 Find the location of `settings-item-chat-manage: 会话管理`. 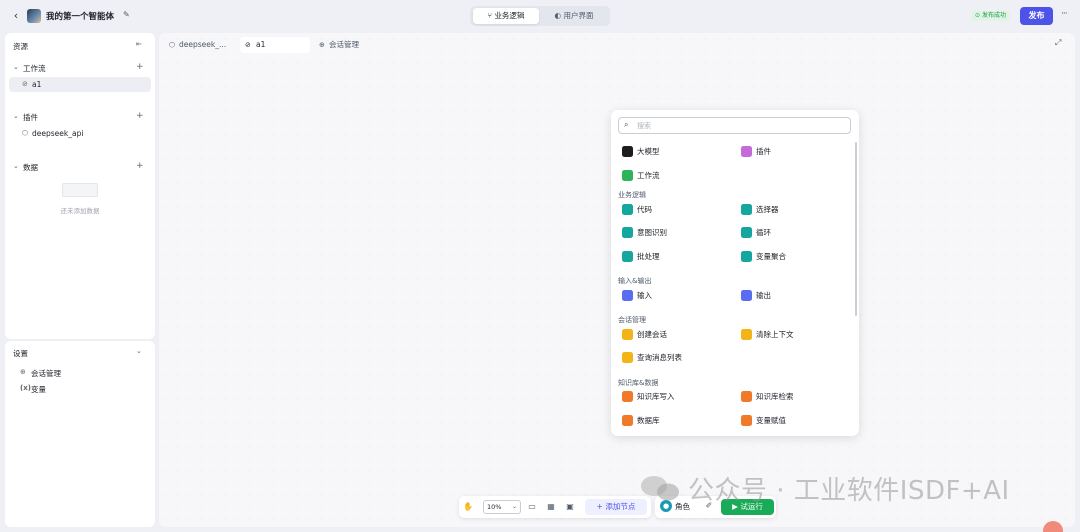

settings-item-chat-manage: 会话管理 is located at coordinates (46, 373).